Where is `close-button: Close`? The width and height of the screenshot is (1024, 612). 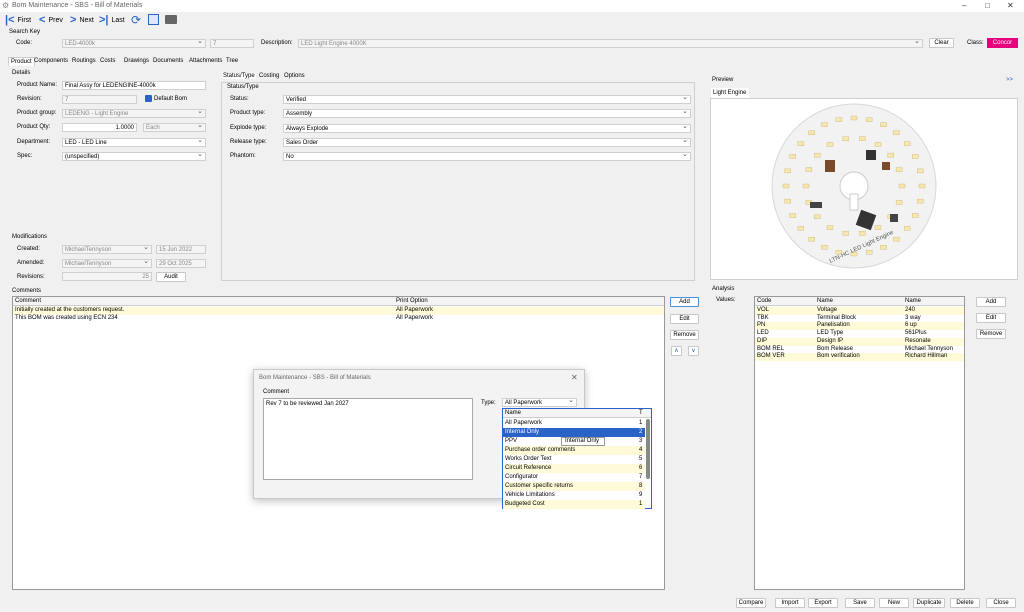 close-button: Close is located at coordinates (1001, 603).